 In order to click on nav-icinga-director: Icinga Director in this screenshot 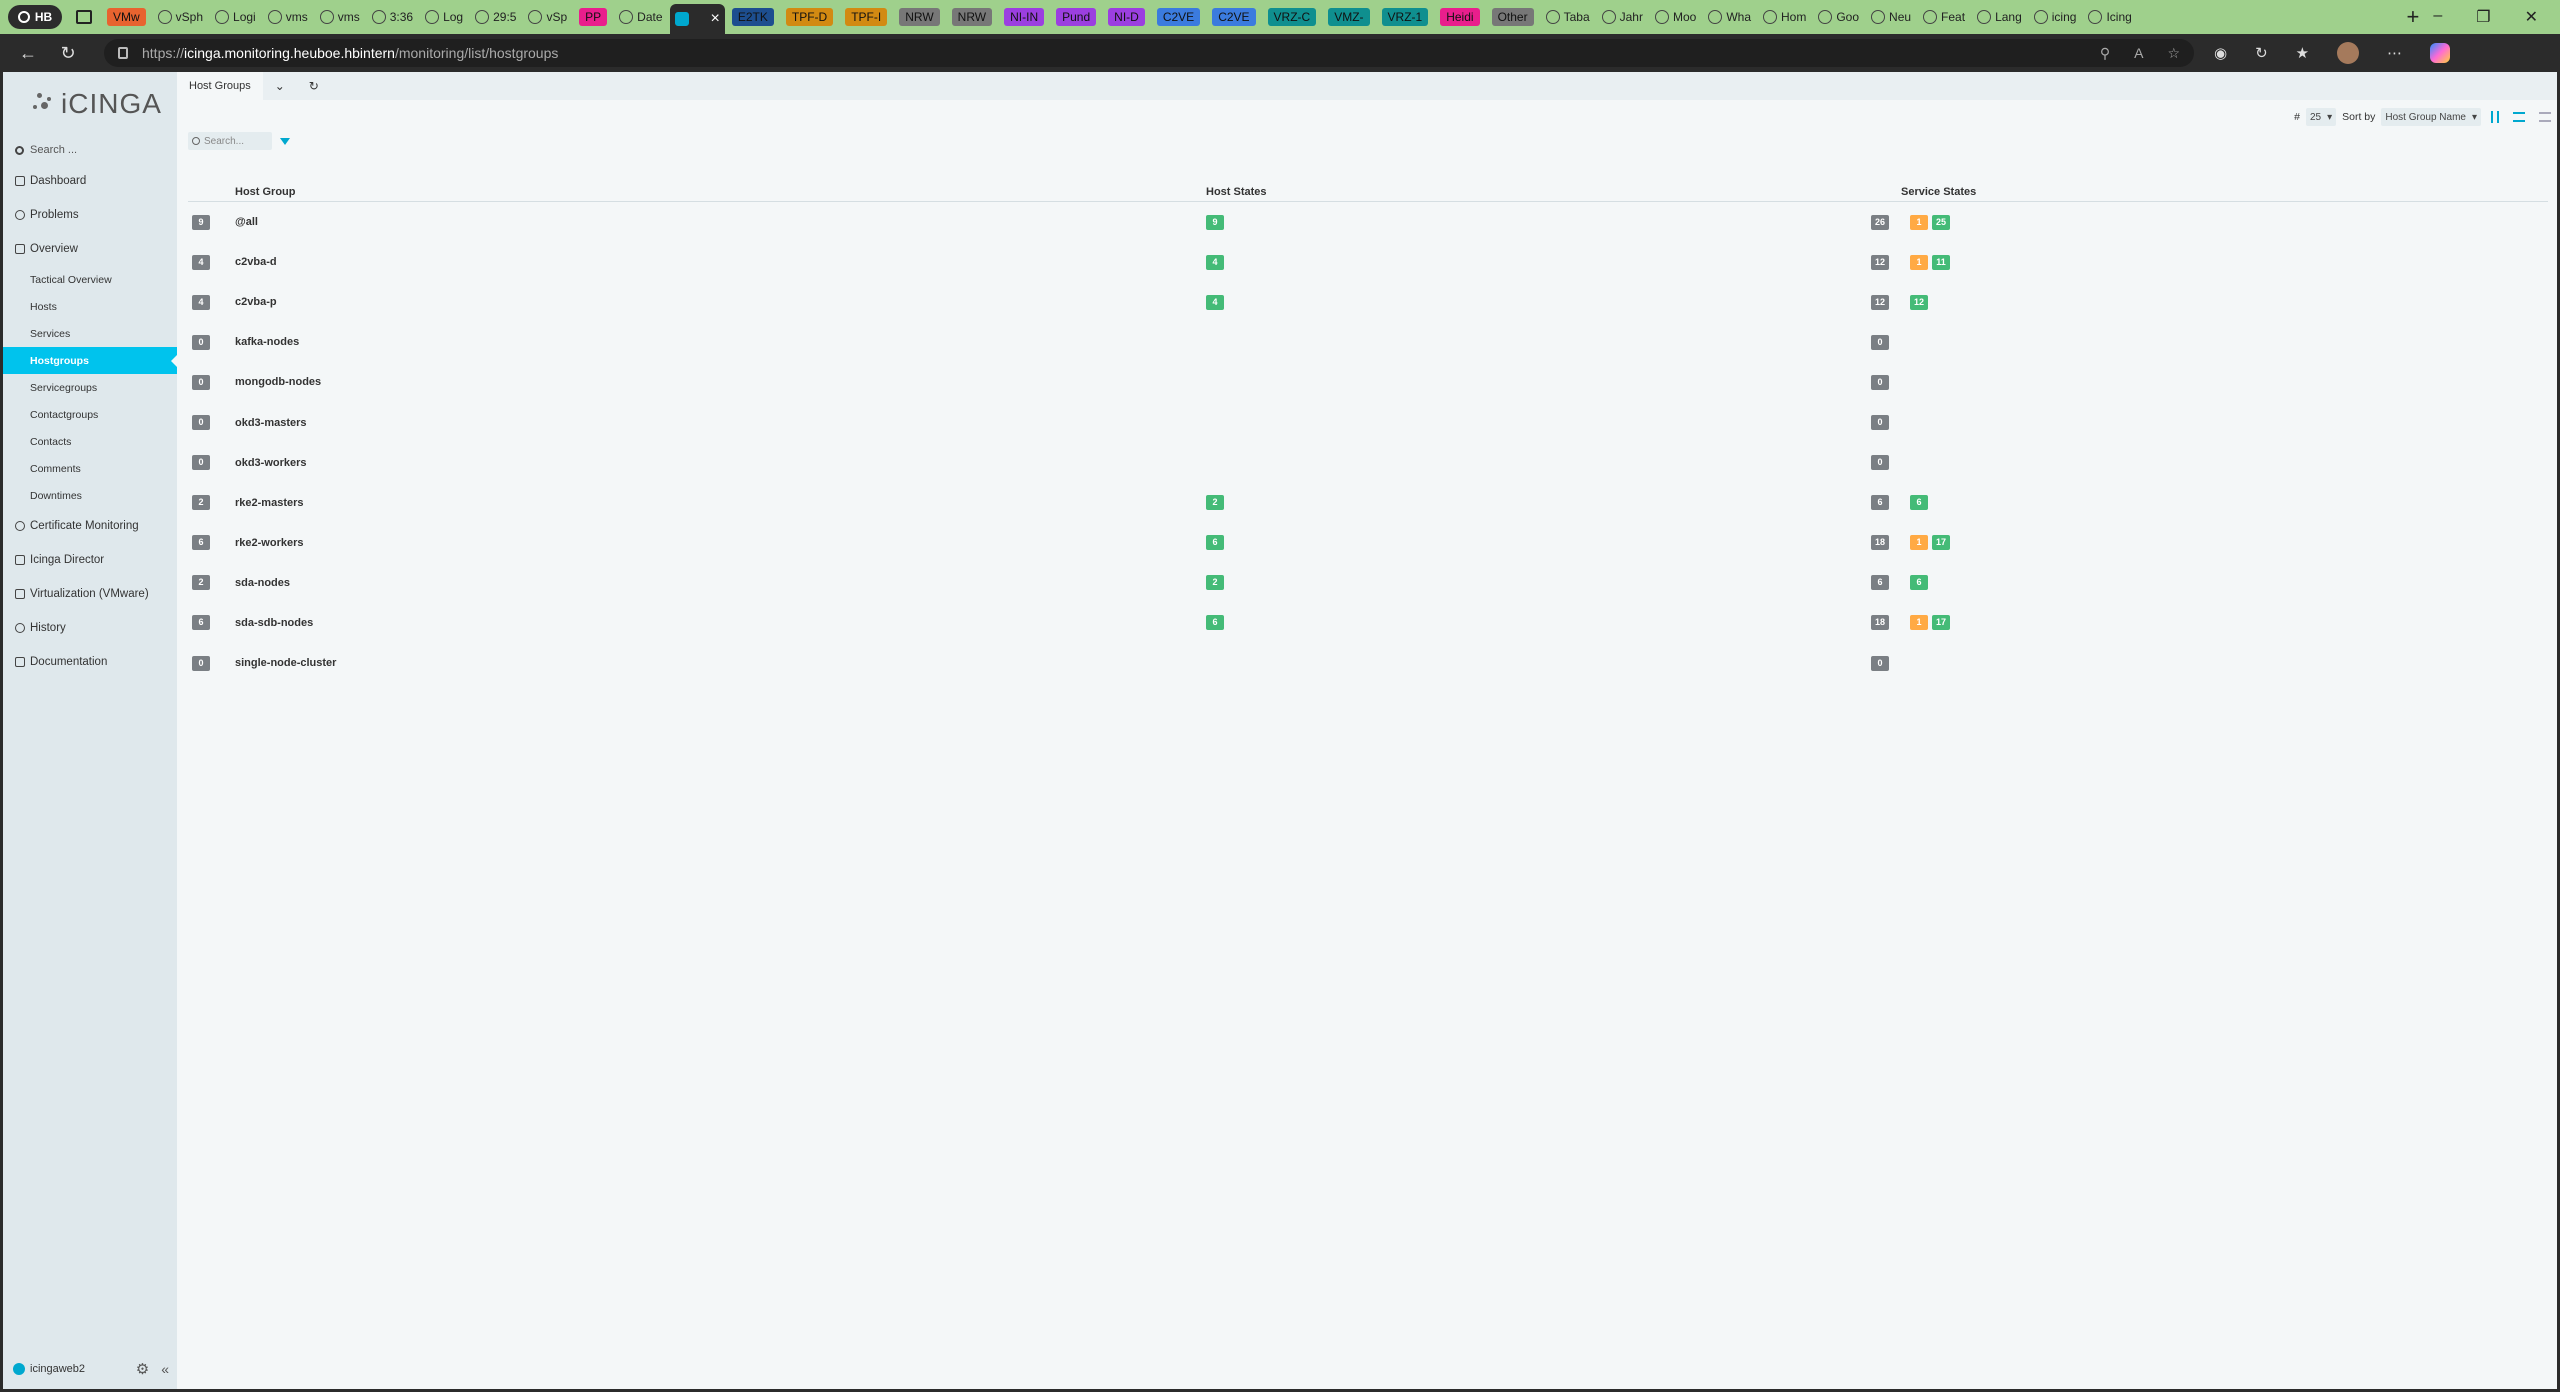, I will do `click(90, 560)`.